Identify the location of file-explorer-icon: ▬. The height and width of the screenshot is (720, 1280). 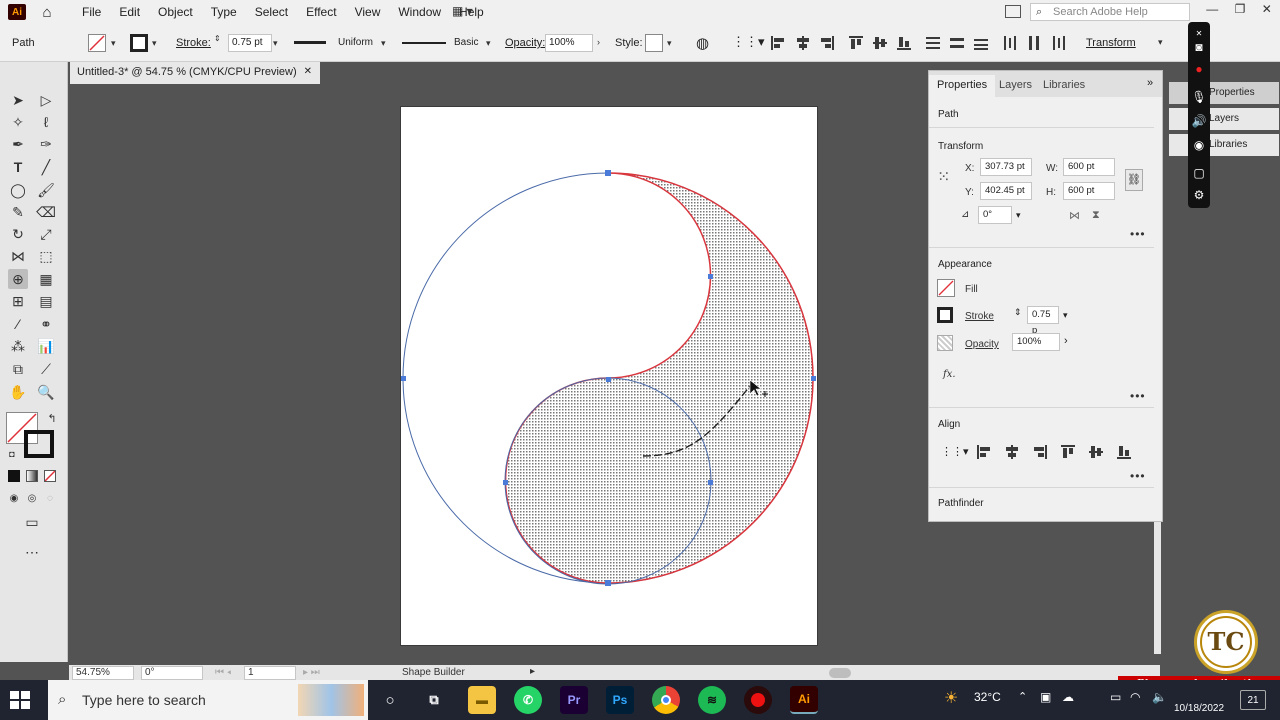
(482, 700).